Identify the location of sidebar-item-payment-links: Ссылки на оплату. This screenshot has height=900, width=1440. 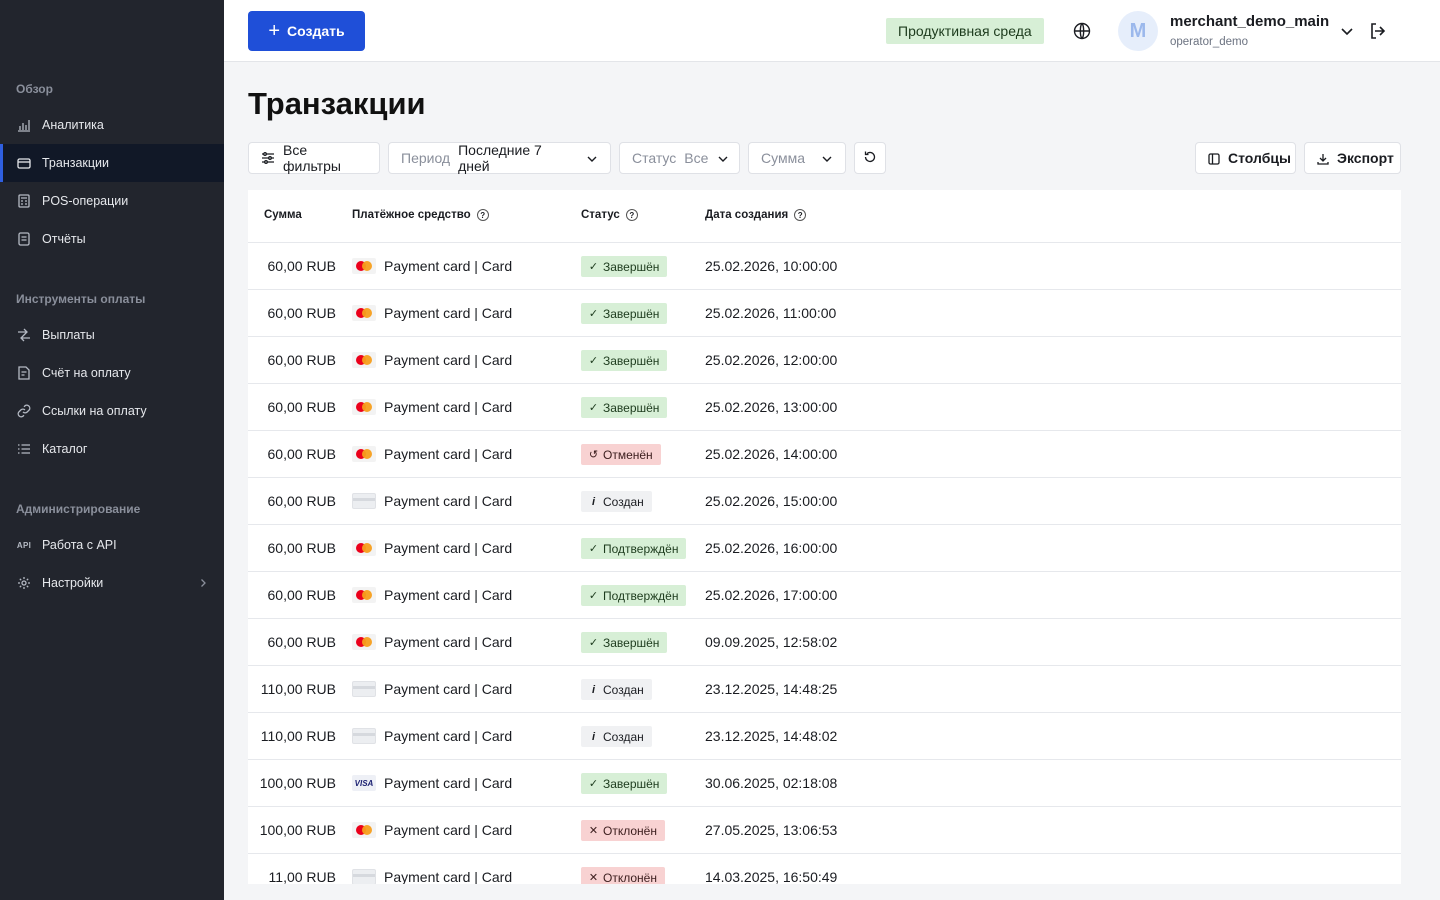
(112, 411).